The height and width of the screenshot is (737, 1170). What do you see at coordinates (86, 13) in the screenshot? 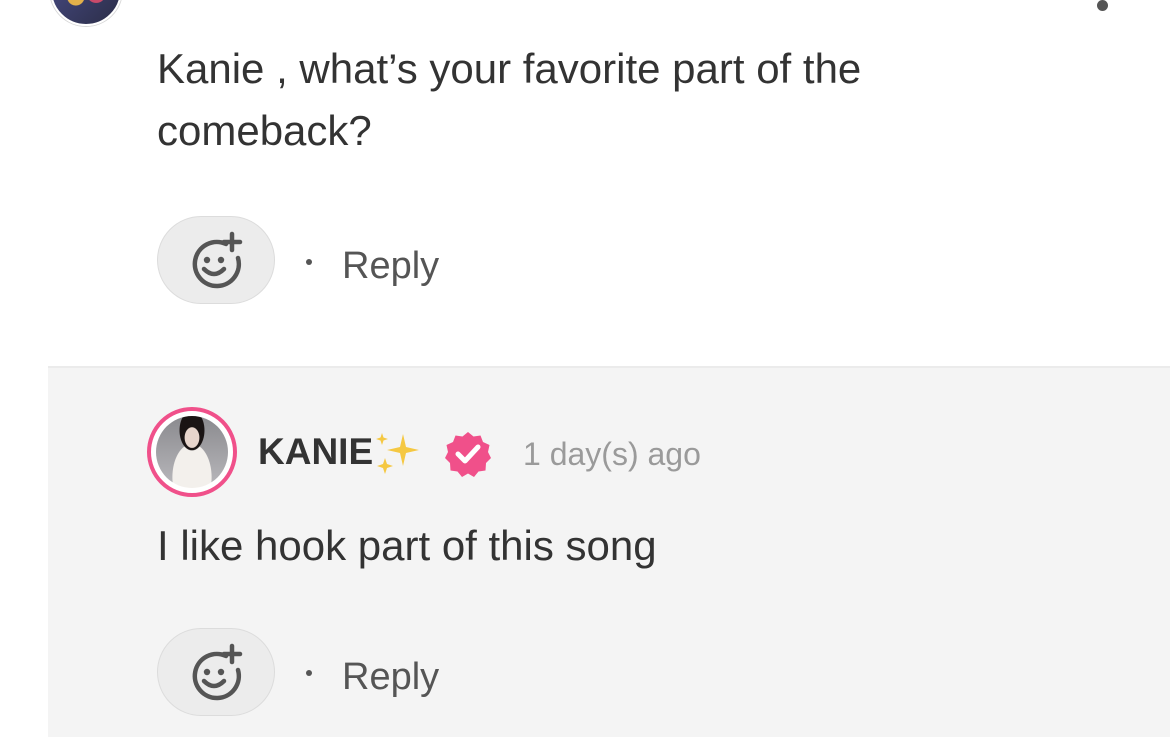
I see `commenter-avatar` at bounding box center [86, 13].